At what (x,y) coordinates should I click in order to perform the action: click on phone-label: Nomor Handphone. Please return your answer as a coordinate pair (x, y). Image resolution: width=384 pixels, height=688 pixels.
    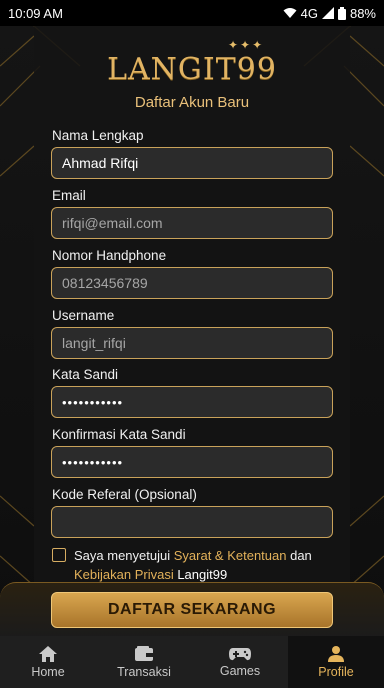
    Looking at the image, I should click on (109, 255).